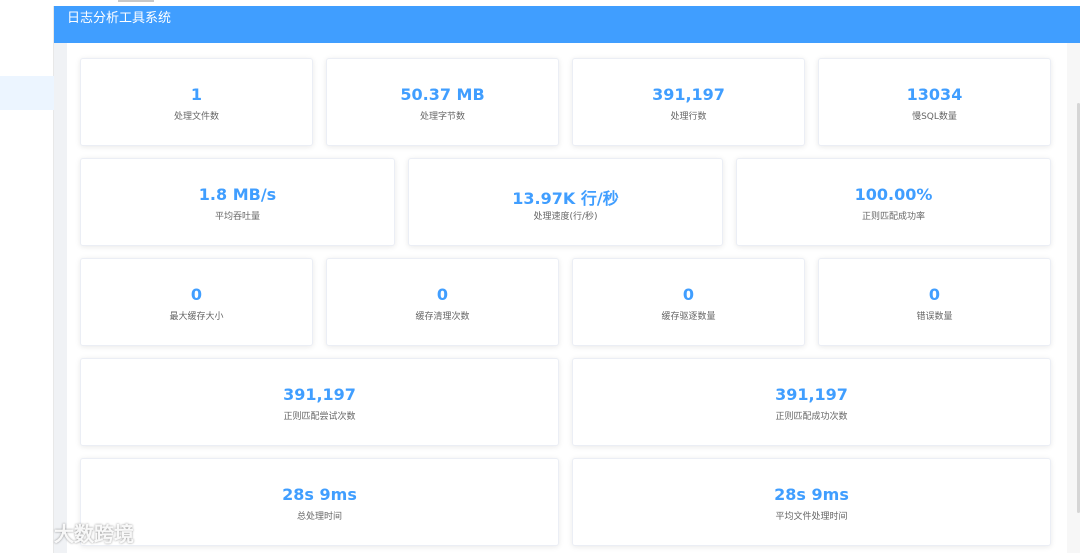 This screenshot has width=1080, height=553. What do you see at coordinates (934, 94) in the screenshot?
I see `stat-value: 13034` at bounding box center [934, 94].